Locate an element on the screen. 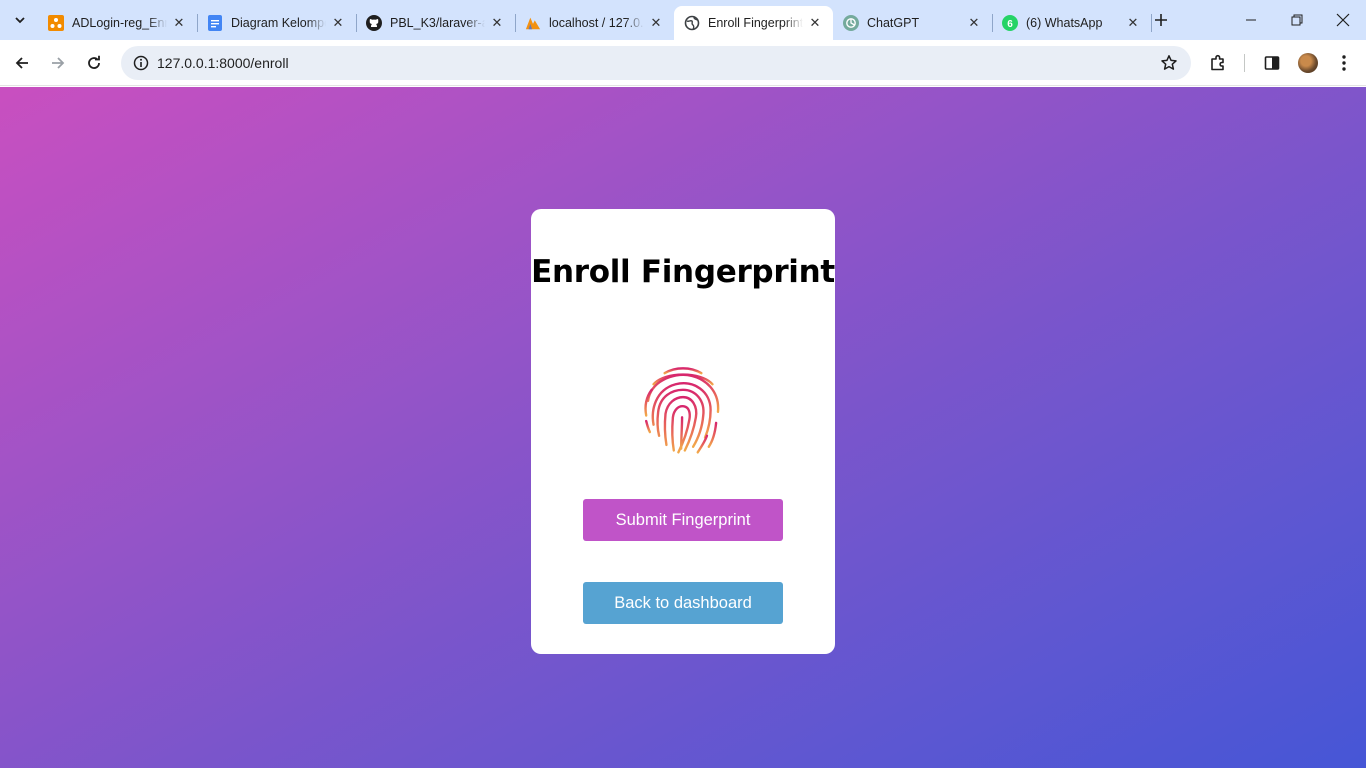 This screenshot has width=1366, height=768. new-tab-button is located at coordinates (1161, 20).